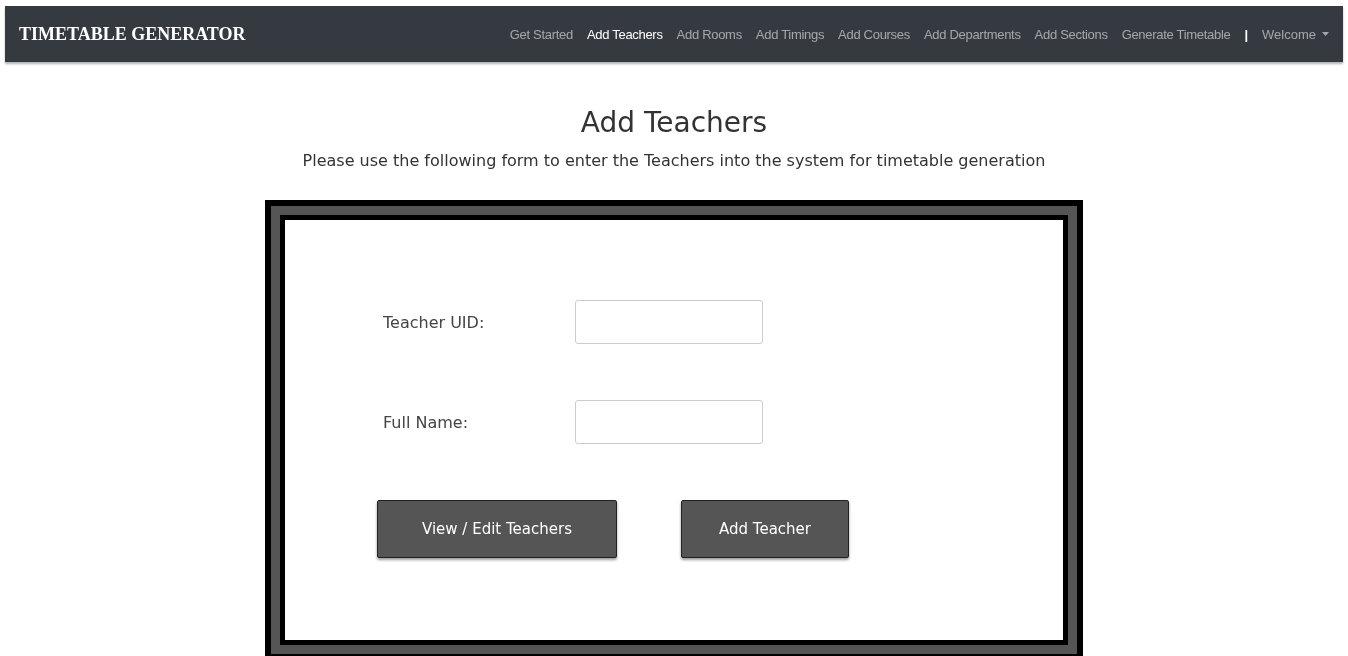  What do you see at coordinates (426, 422) in the screenshot?
I see `field-label: Full Name:` at bounding box center [426, 422].